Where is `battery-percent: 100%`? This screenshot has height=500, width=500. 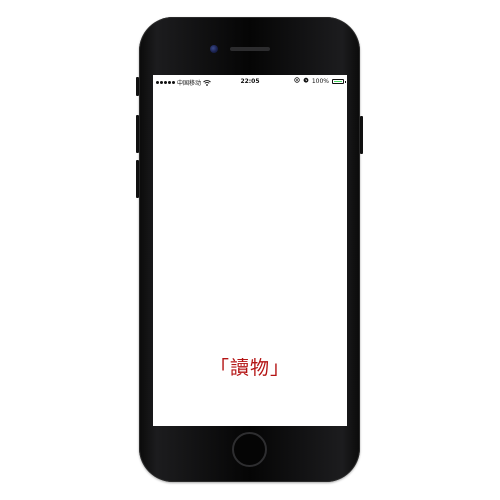
battery-percent: 100% is located at coordinates (320, 81).